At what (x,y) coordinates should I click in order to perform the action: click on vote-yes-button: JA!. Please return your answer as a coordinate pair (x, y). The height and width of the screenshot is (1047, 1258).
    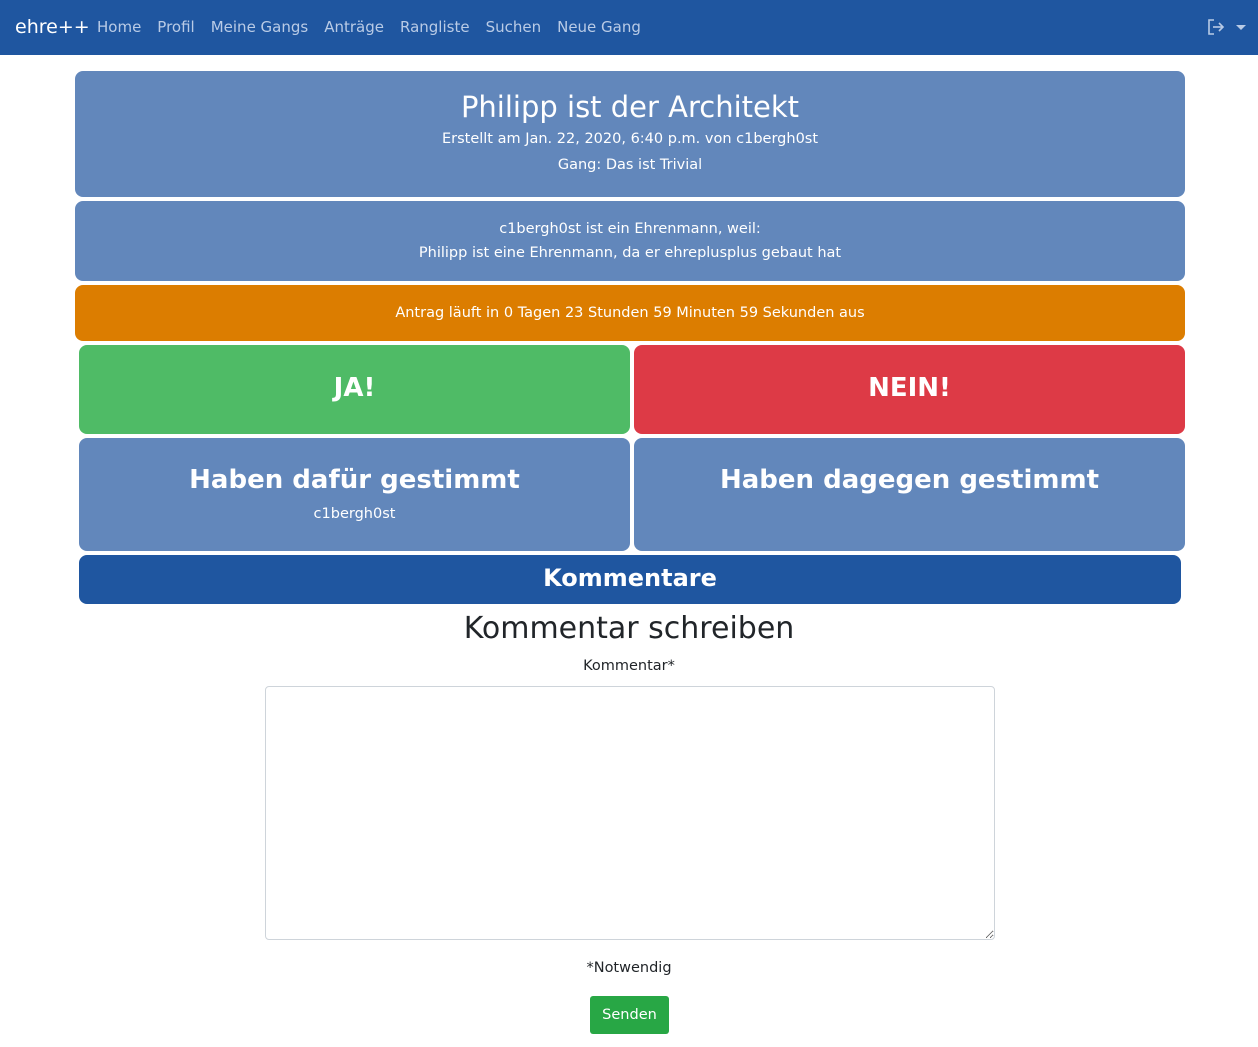
    Looking at the image, I should click on (354, 389).